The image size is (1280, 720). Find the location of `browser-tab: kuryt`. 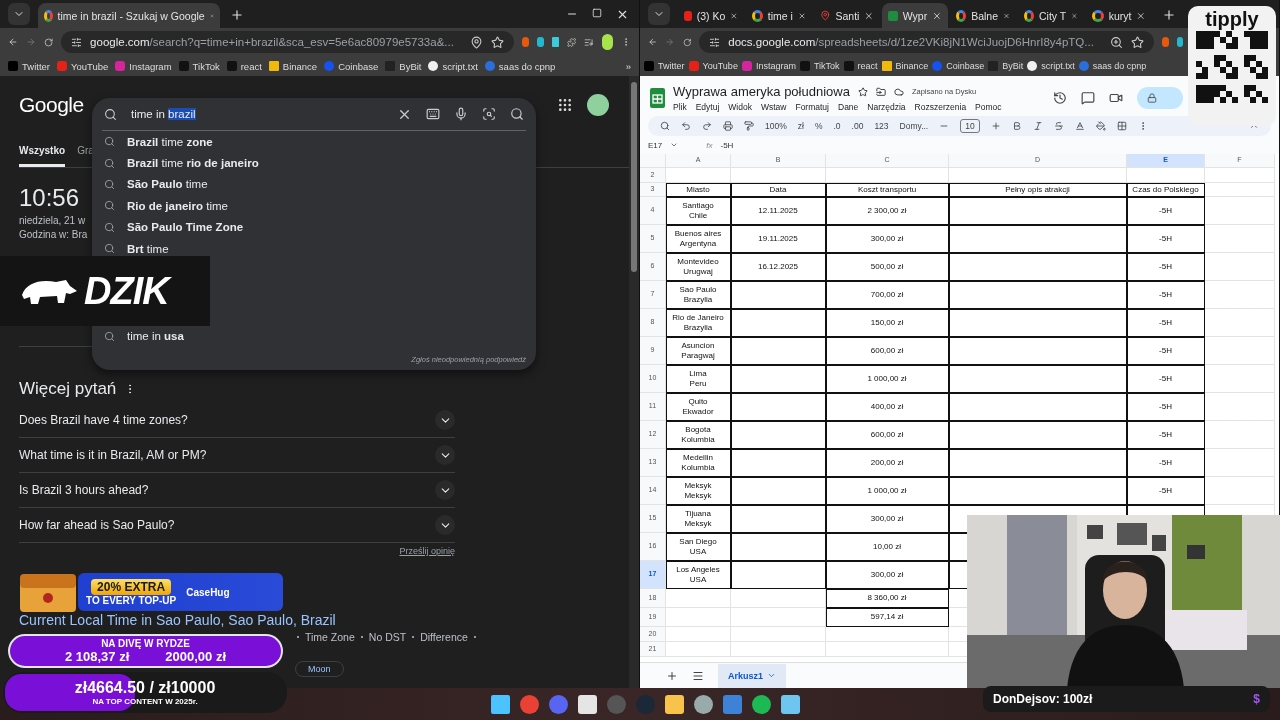

browser-tab: kuryt is located at coordinates (1119, 15).